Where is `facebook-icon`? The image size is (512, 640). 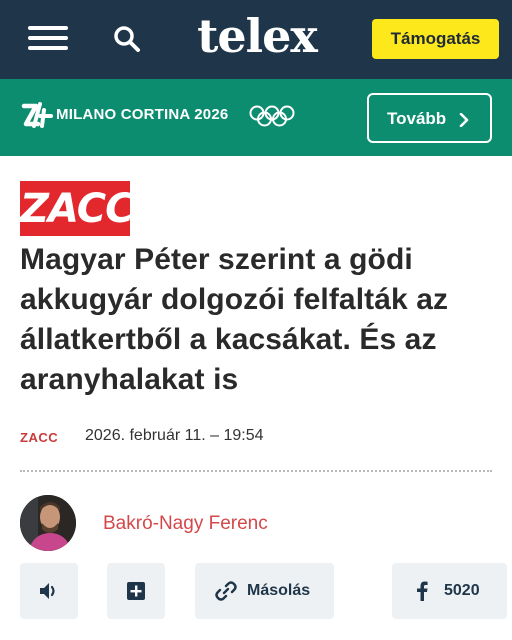
facebook-icon is located at coordinates (422, 591).